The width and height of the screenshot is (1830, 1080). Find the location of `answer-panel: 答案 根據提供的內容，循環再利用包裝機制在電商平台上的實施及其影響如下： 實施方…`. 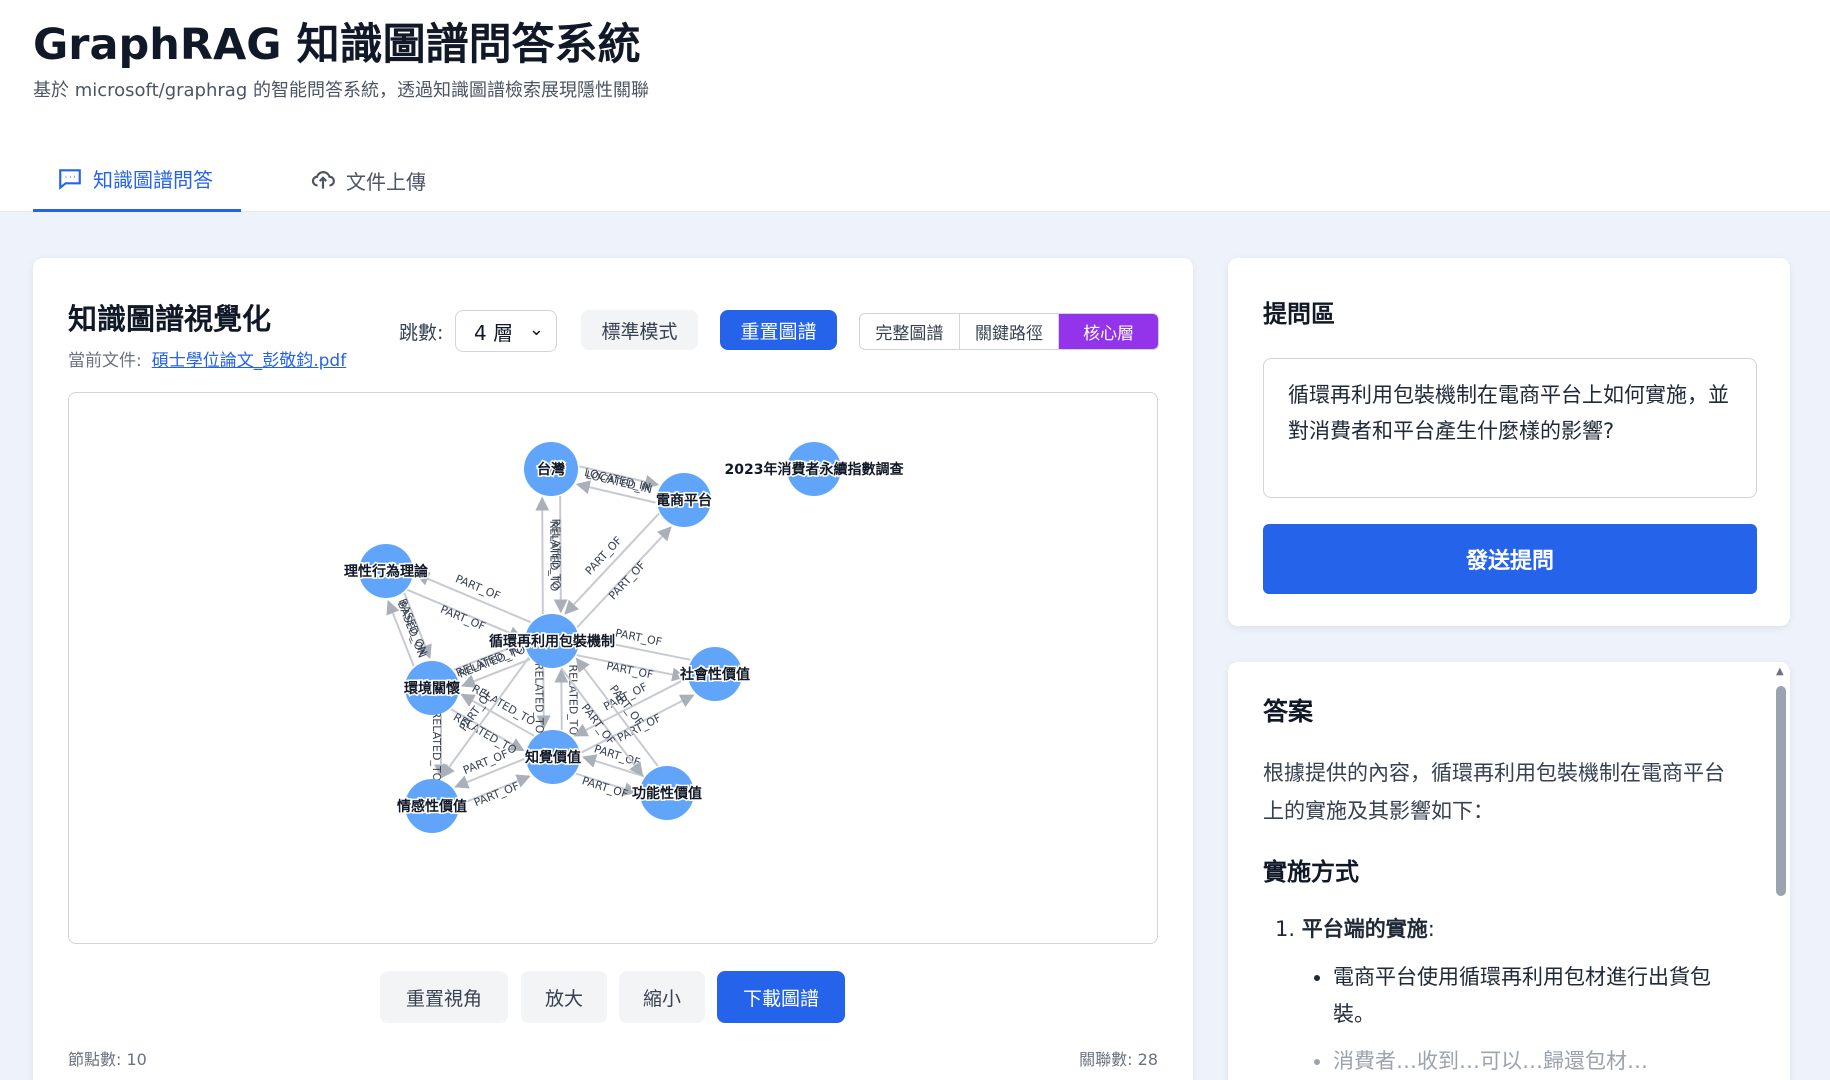

answer-panel: 答案 根據提供的內容，循環再利用包裝機制在電商平台上的實施及其影響如下： 實施方… is located at coordinates (1509, 871).